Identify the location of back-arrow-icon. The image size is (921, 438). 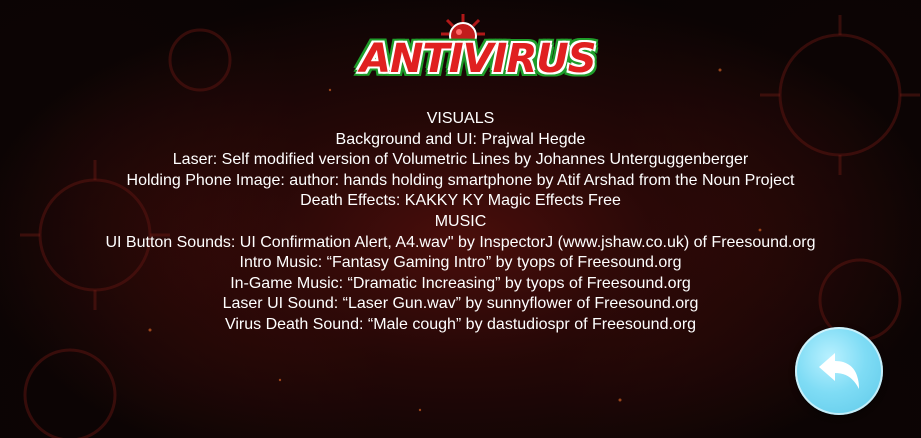
(839, 371).